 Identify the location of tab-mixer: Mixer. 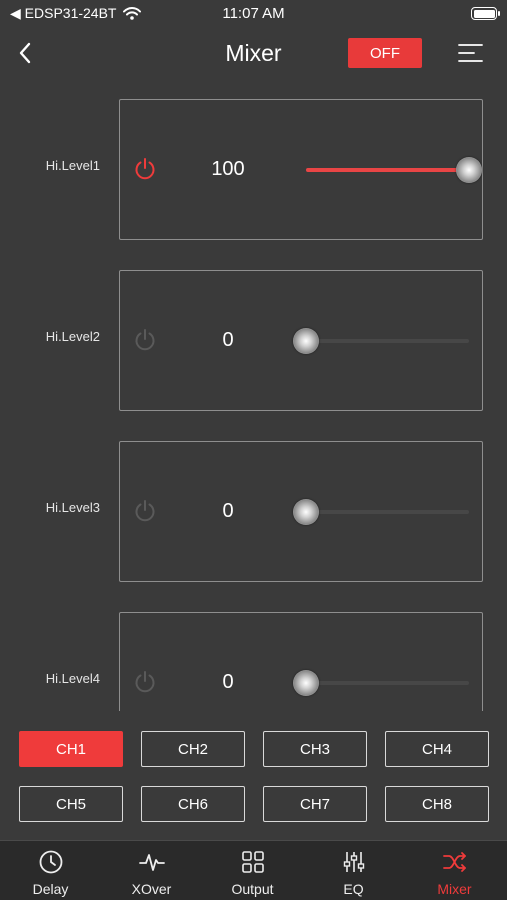
(454, 873).